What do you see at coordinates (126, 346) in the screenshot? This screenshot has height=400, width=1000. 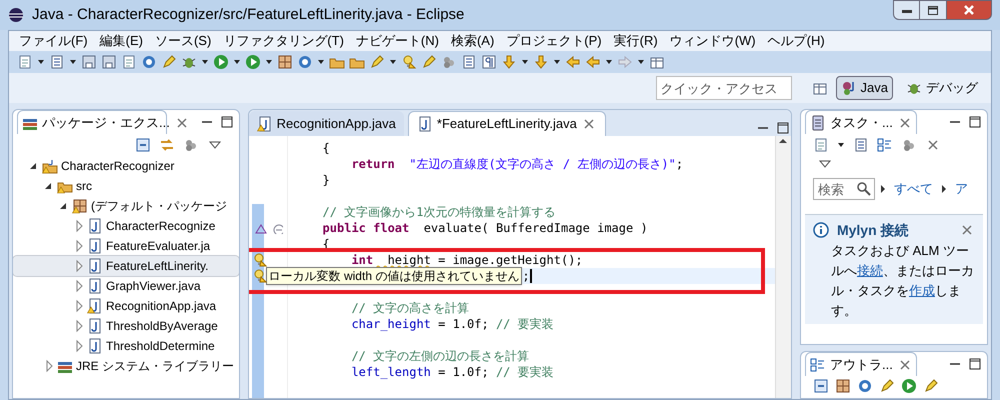 I see `tree-item: ThresholdDetermine` at bounding box center [126, 346].